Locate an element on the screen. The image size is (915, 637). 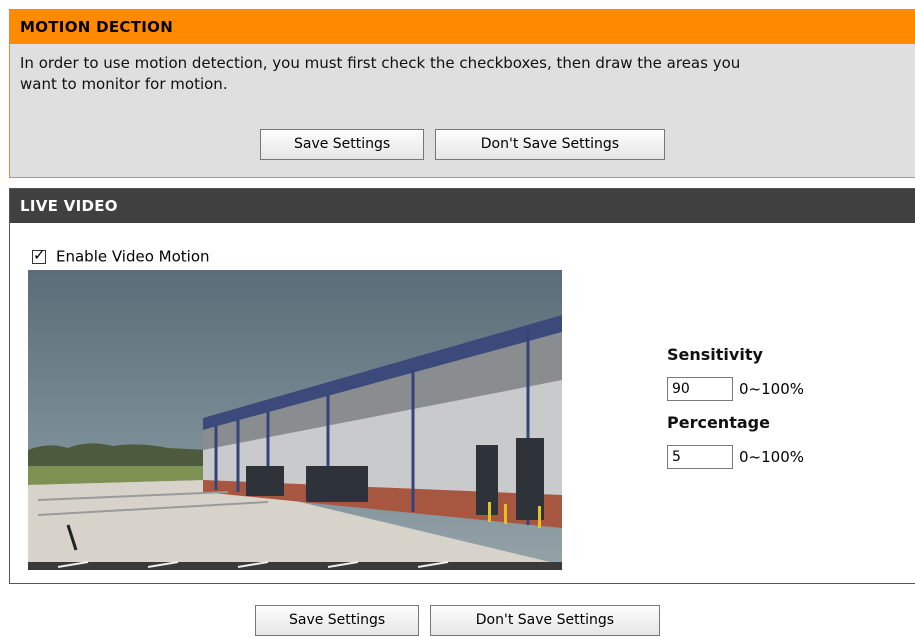
sensitivity-range-label: 0~100% is located at coordinates (771, 388).